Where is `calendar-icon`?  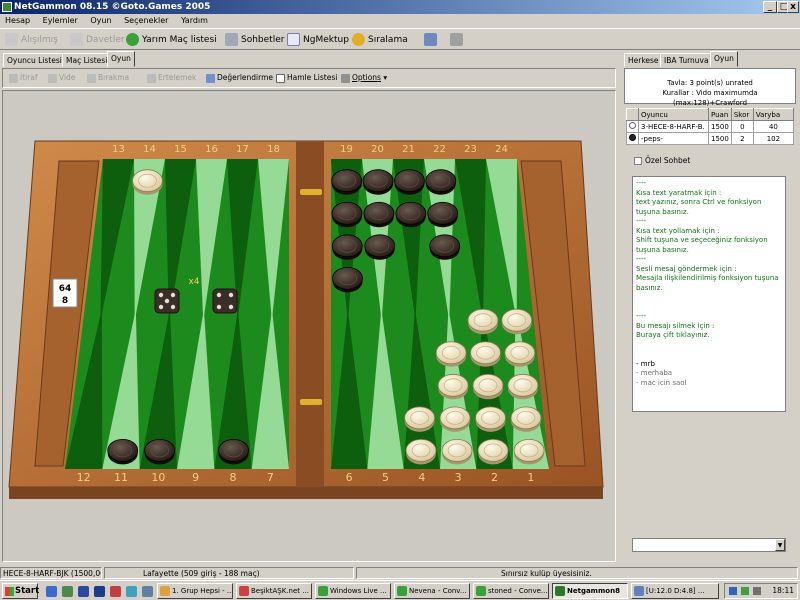 calendar-icon is located at coordinates (430, 39).